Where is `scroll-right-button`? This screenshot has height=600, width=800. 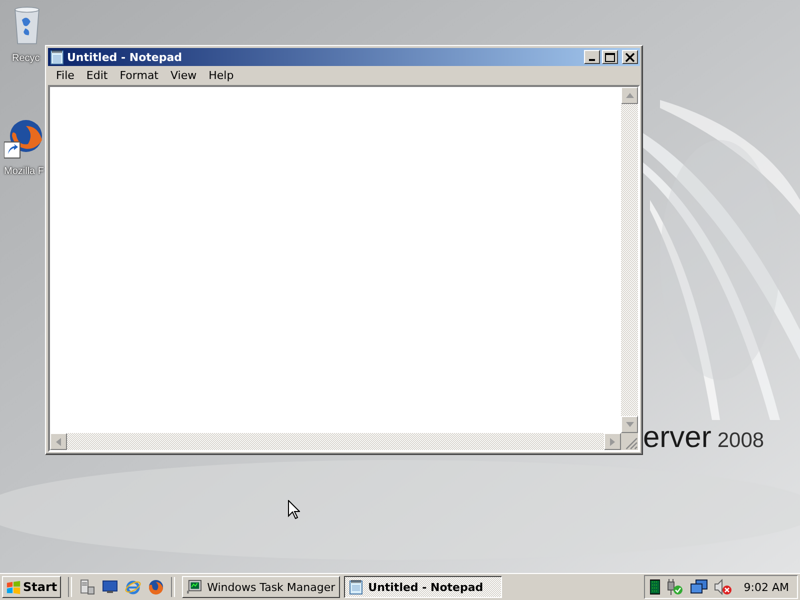
scroll-right-button is located at coordinates (612, 441).